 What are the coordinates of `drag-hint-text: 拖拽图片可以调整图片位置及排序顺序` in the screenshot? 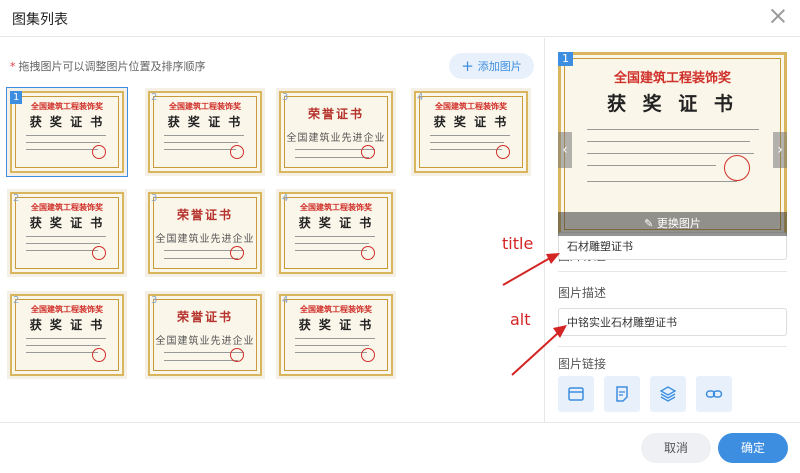 It's located at (112, 66).